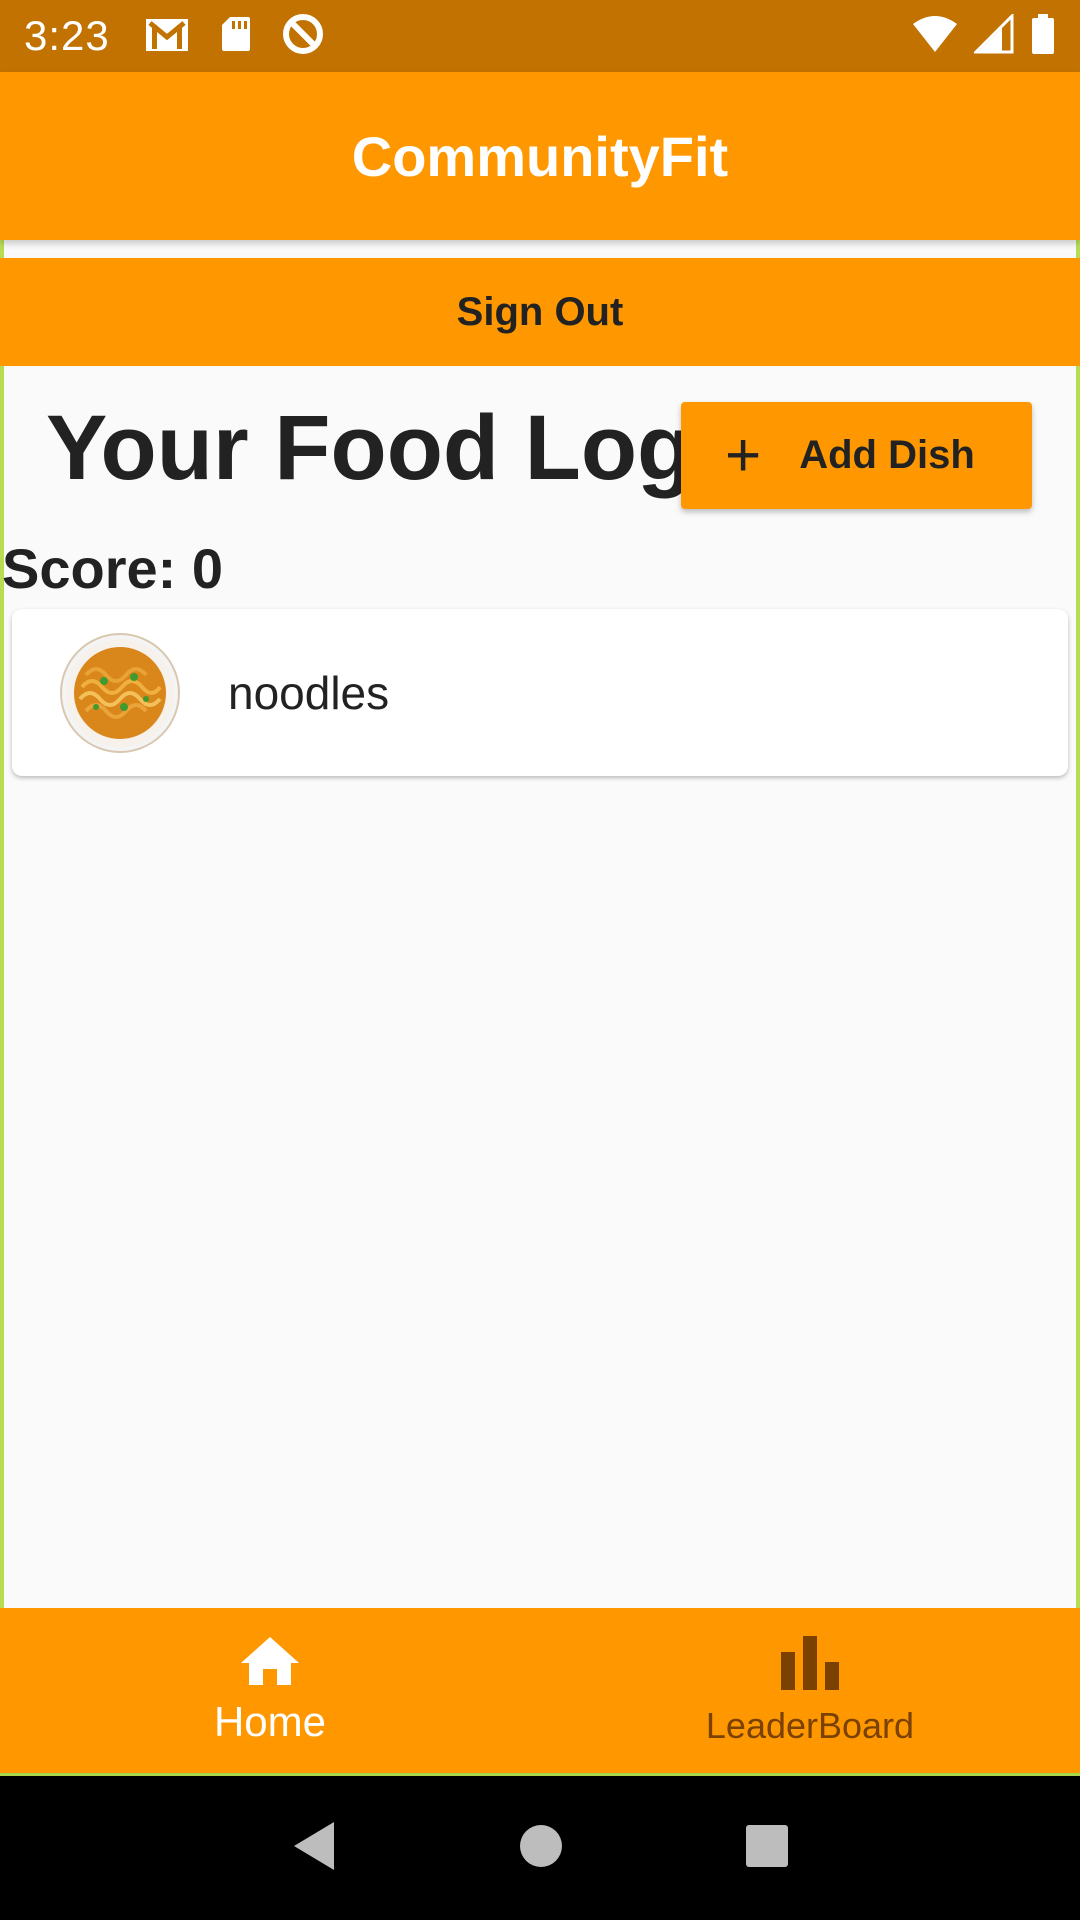 The height and width of the screenshot is (1920, 1080). Describe the element at coordinates (270, 1663) in the screenshot. I see `home-icon` at that location.